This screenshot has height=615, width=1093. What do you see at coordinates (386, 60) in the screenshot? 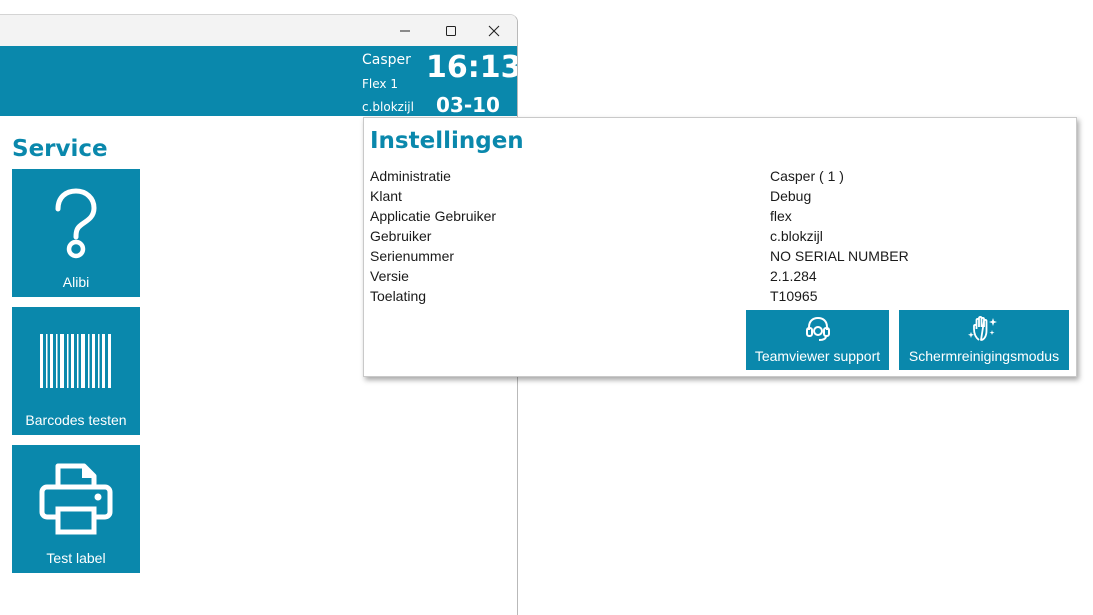
I see `header-administration: Casper` at bounding box center [386, 60].